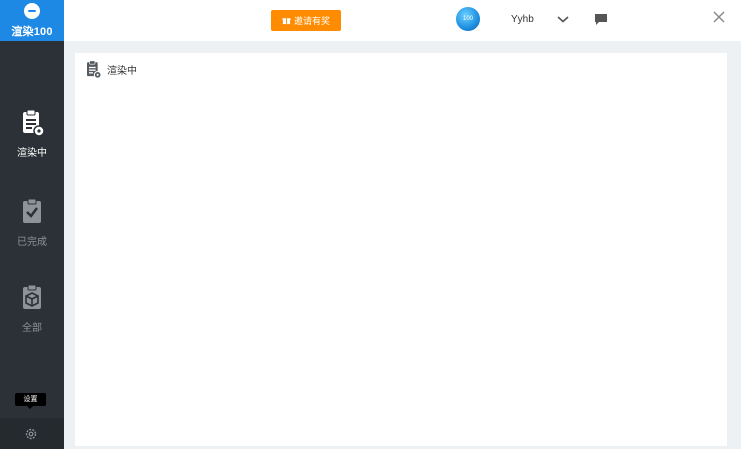 This screenshot has width=741, height=449. I want to click on sidebar-footer, so click(32, 433).